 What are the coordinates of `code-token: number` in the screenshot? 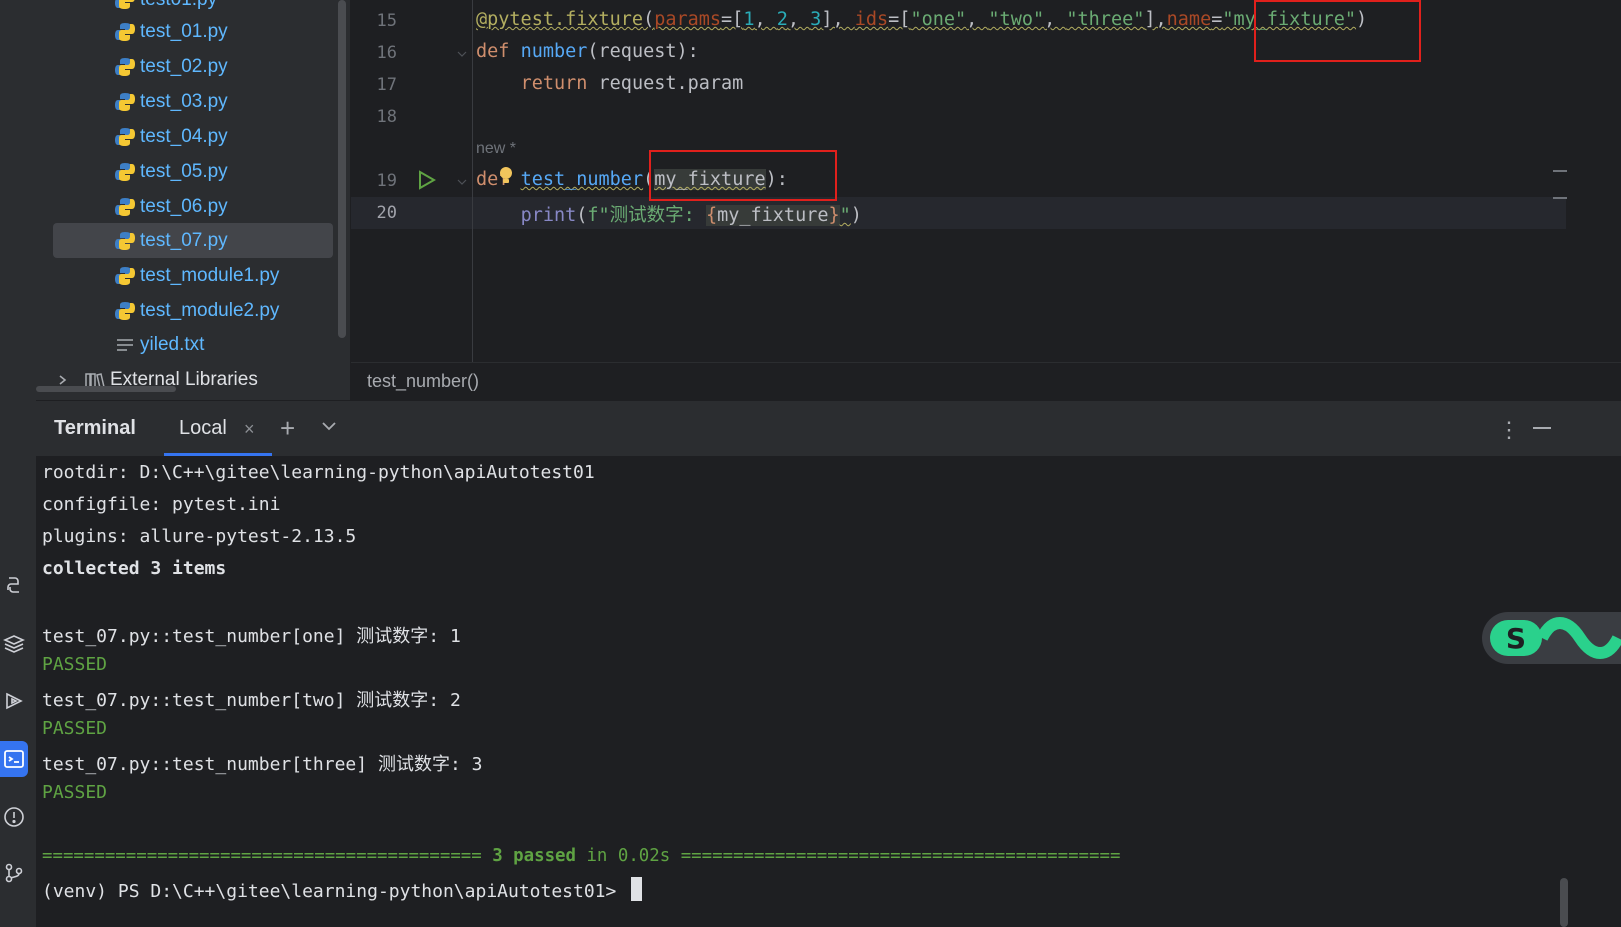 It's located at (554, 51).